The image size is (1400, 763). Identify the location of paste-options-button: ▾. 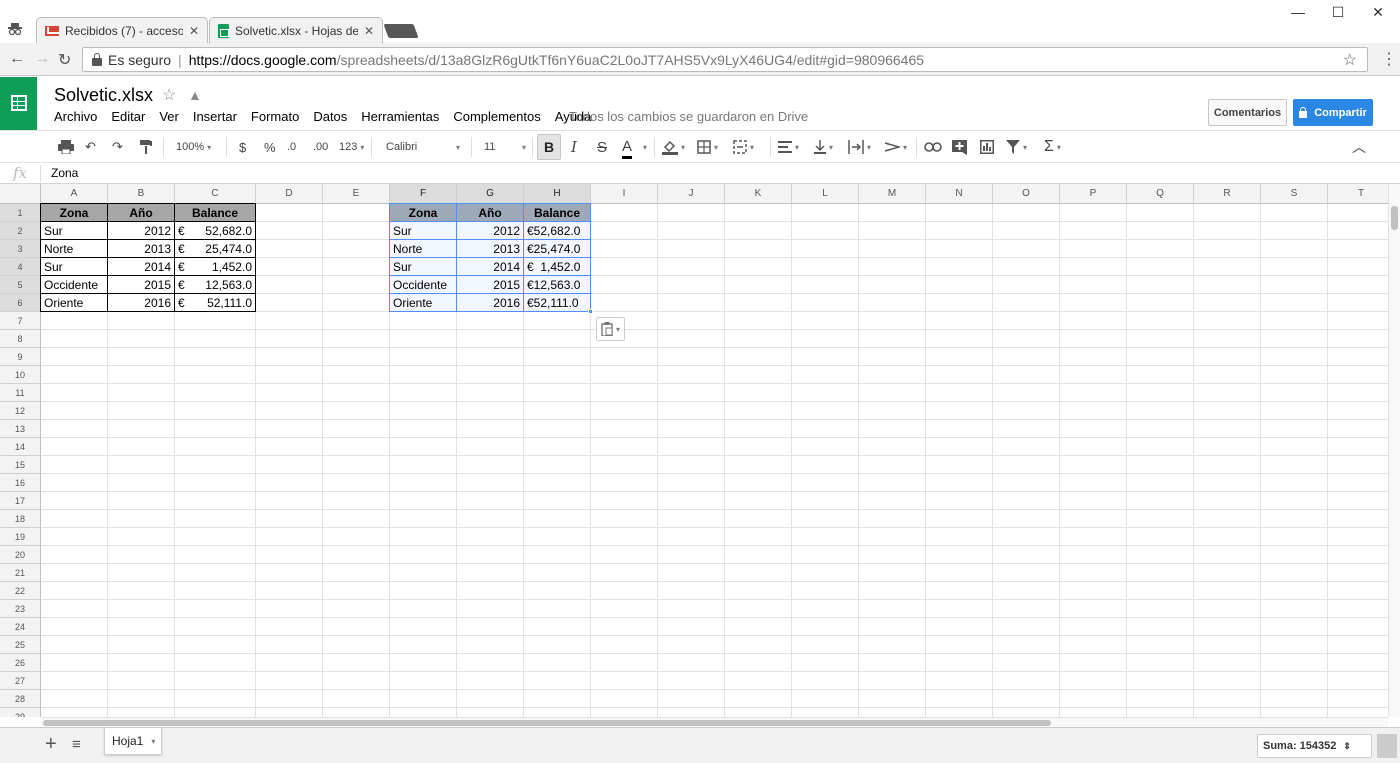
(610, 329).